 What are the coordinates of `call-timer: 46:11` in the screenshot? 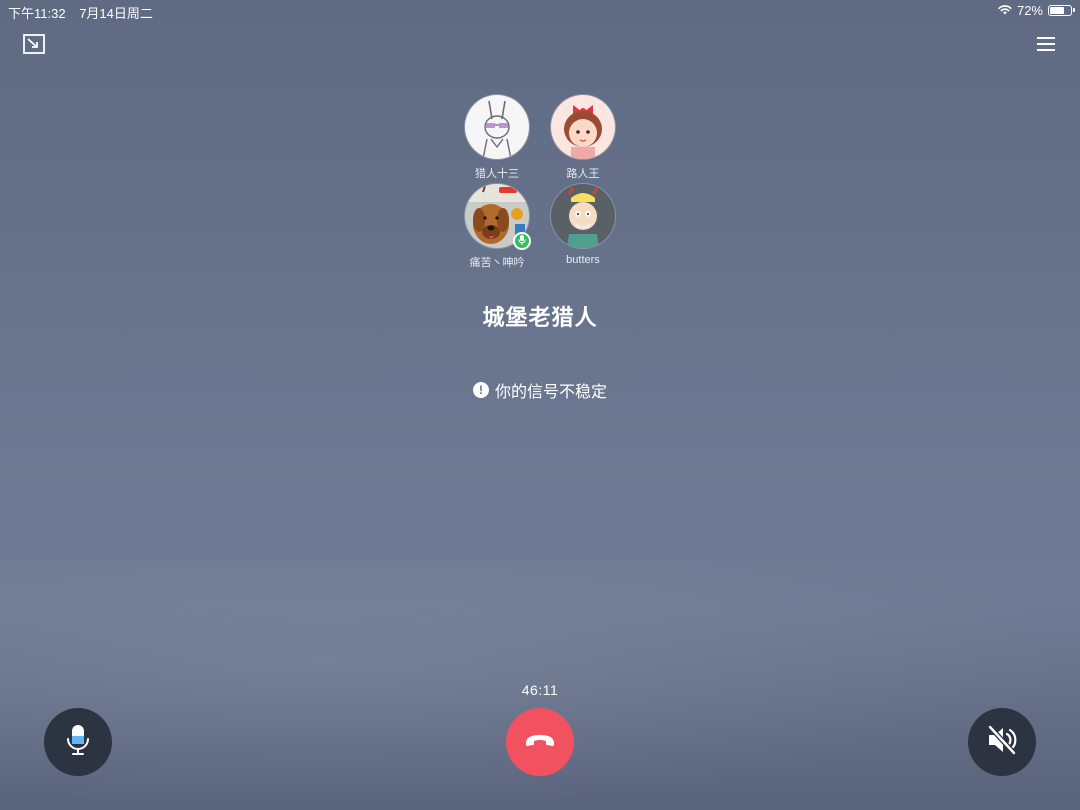 It's located at (540, 690).